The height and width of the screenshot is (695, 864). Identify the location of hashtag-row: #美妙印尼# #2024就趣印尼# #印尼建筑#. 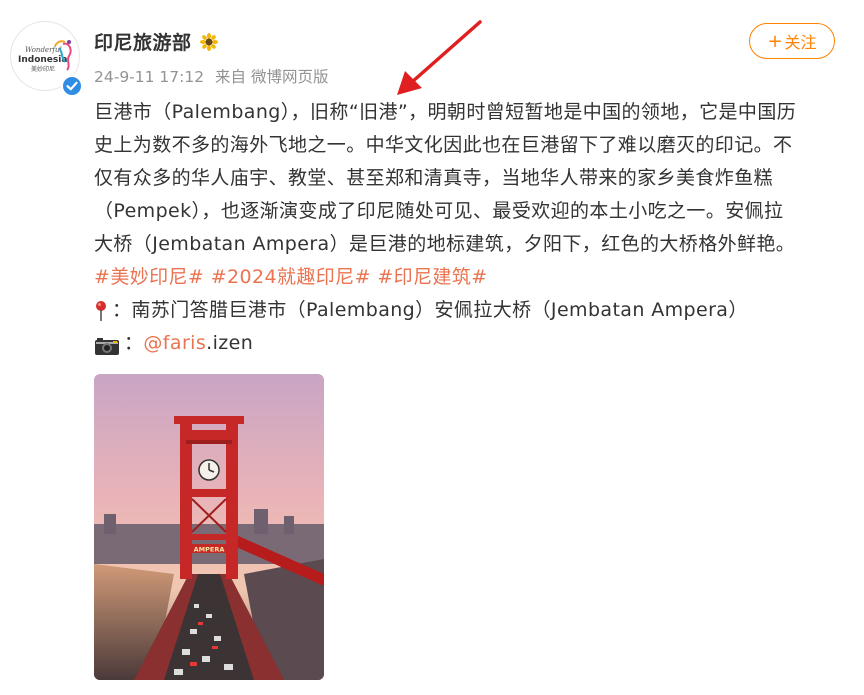
(468, 277).